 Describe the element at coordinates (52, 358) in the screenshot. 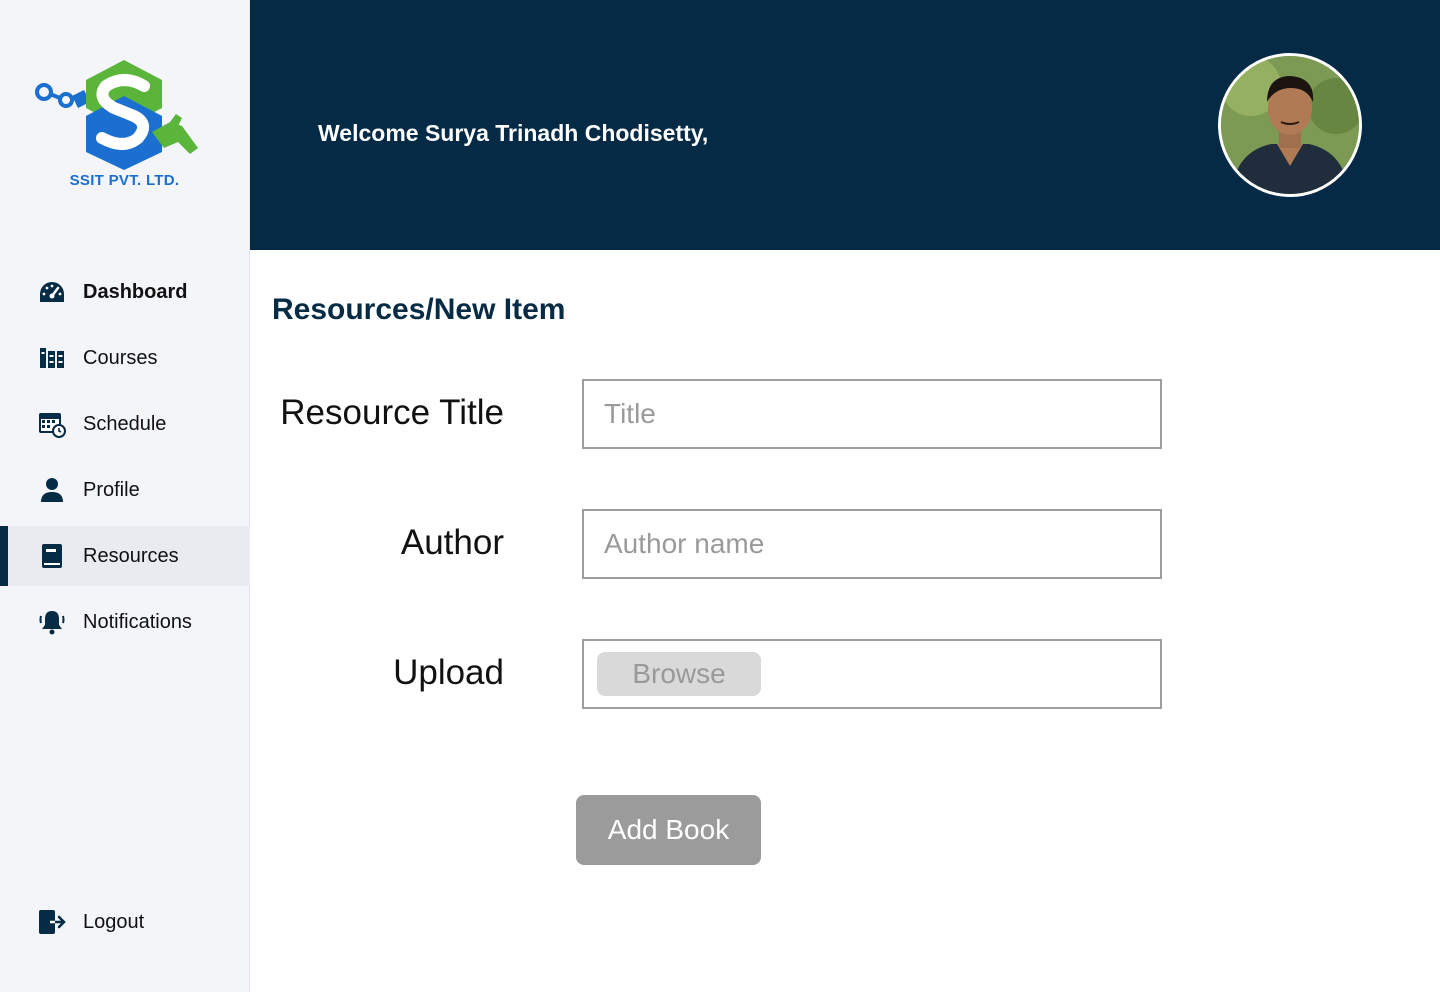

I see `books-icon` at that location.